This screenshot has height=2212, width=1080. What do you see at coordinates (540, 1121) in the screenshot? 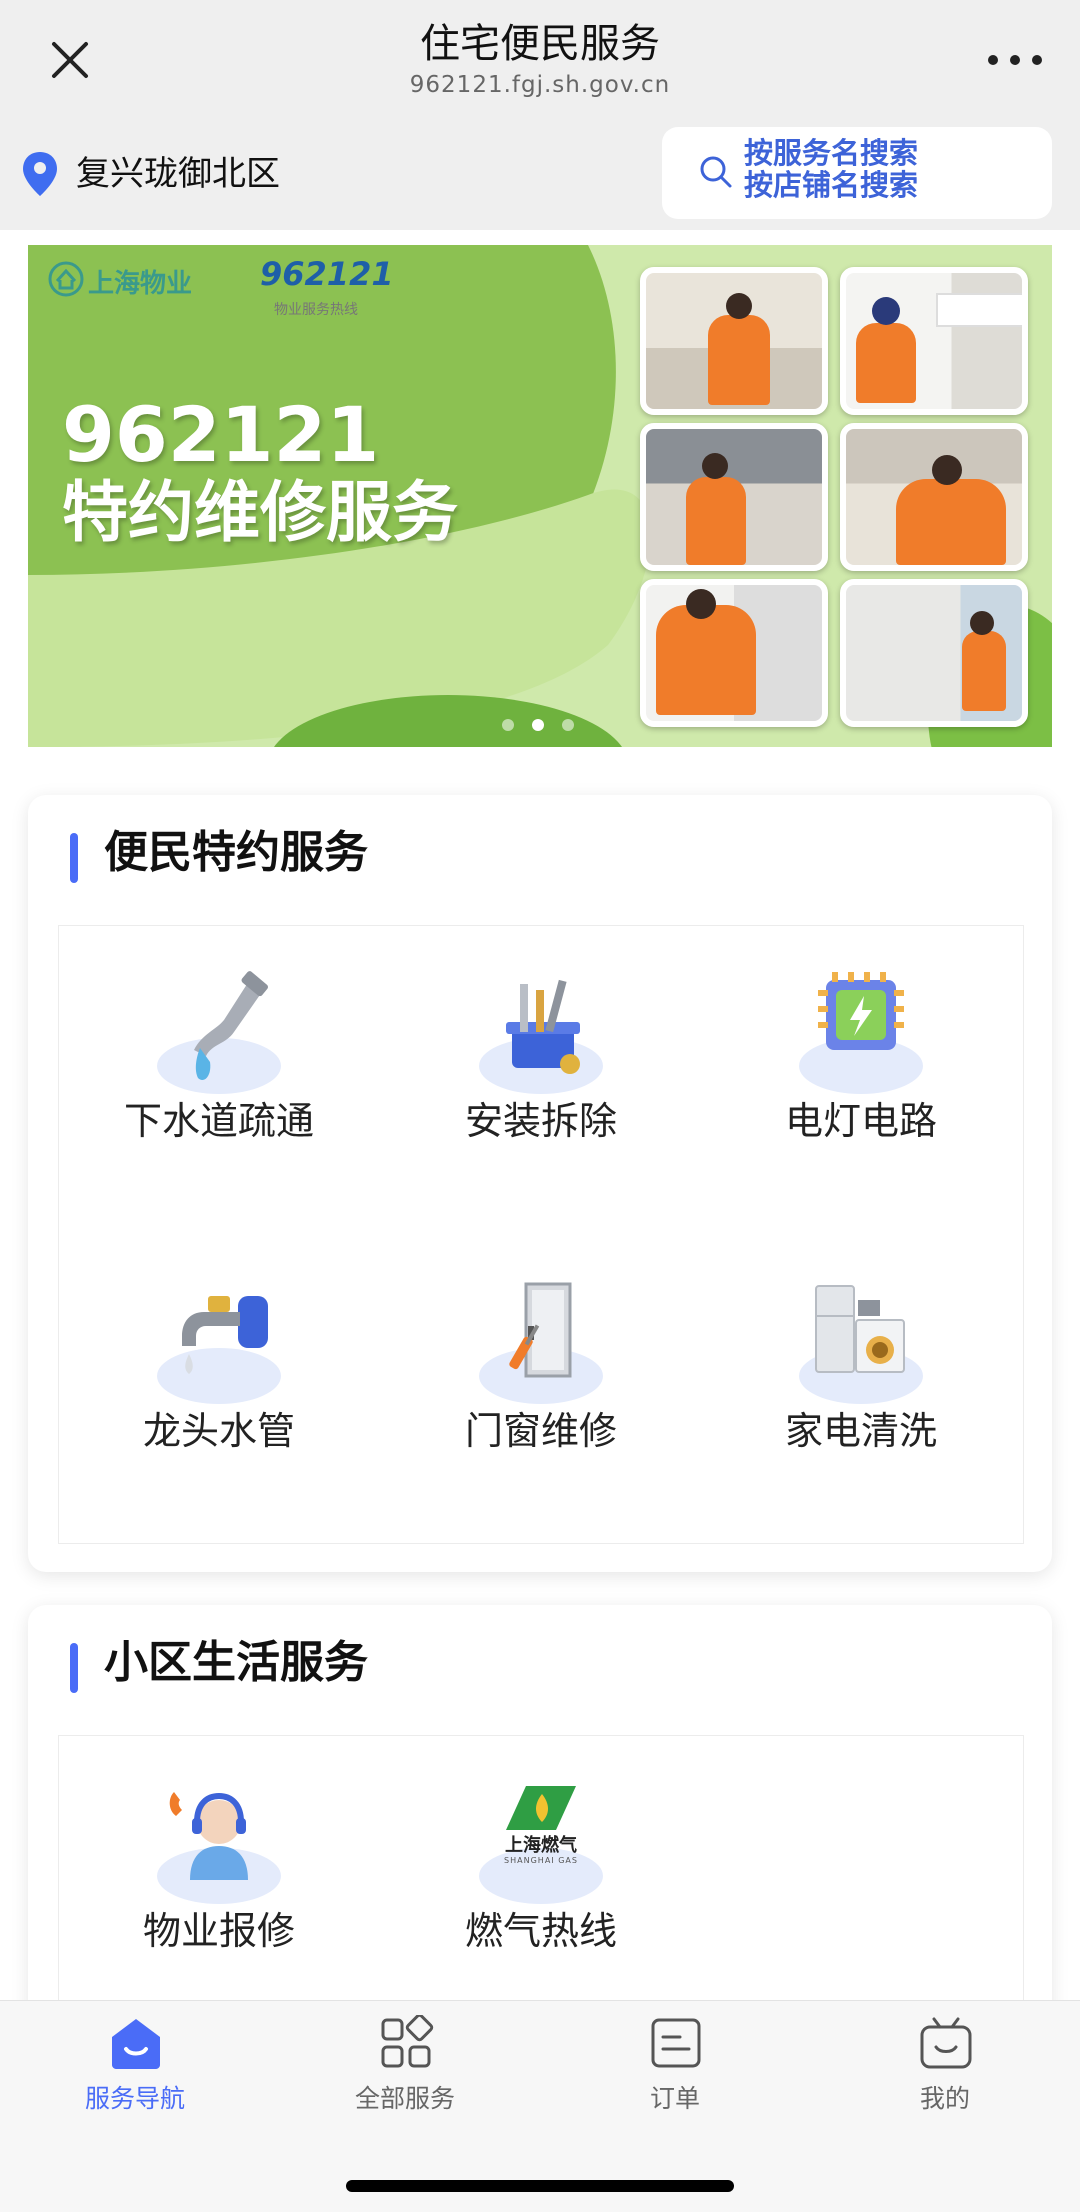
I see `service-item-label: 安装拆除` at bounding box center [540, 1121].